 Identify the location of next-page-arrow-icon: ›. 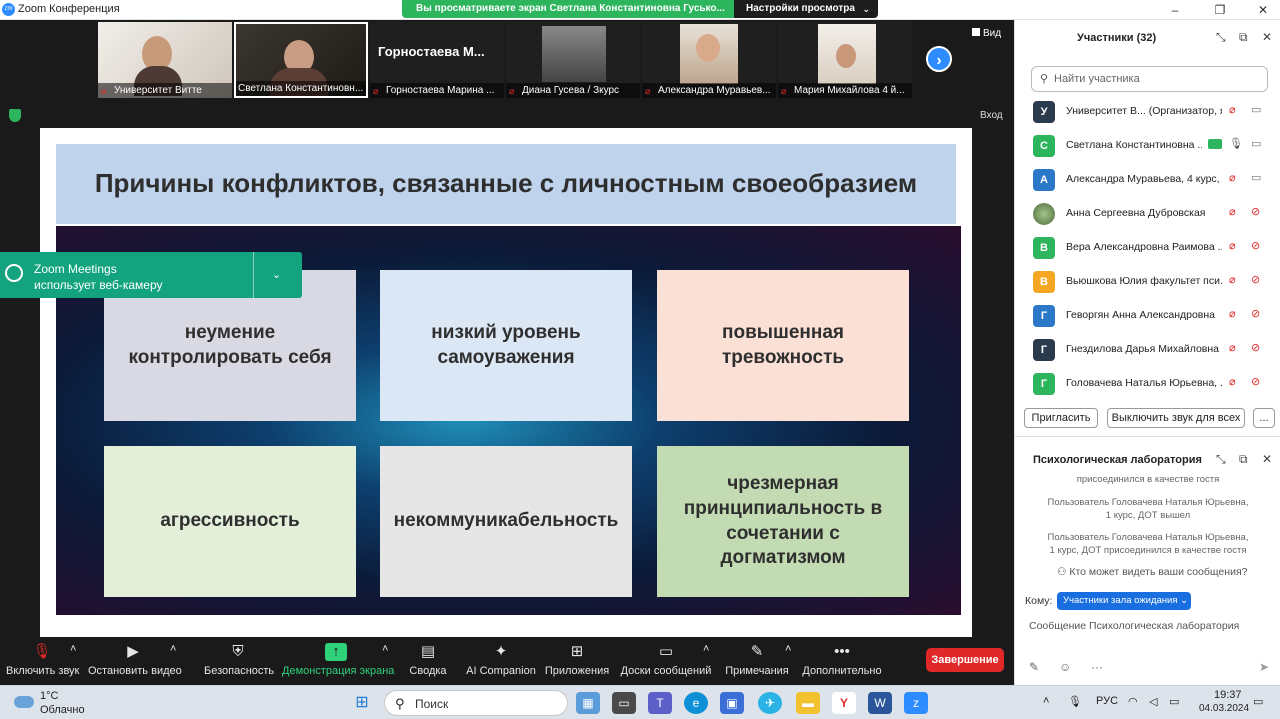
(939, 59).